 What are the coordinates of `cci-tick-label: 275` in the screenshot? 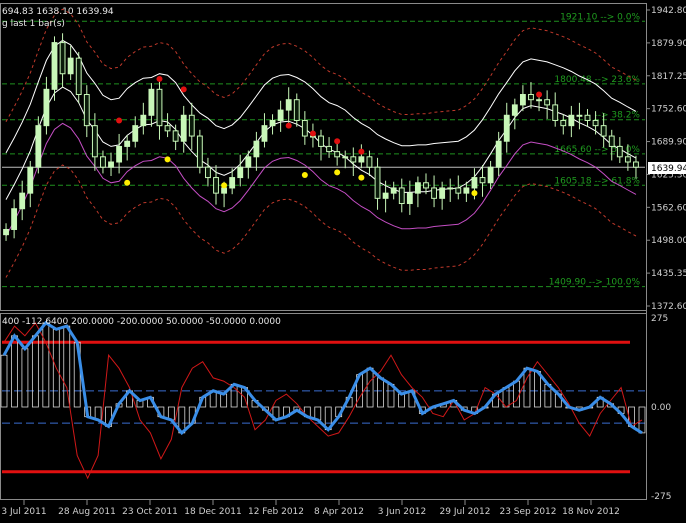 It's located at (659, 319).